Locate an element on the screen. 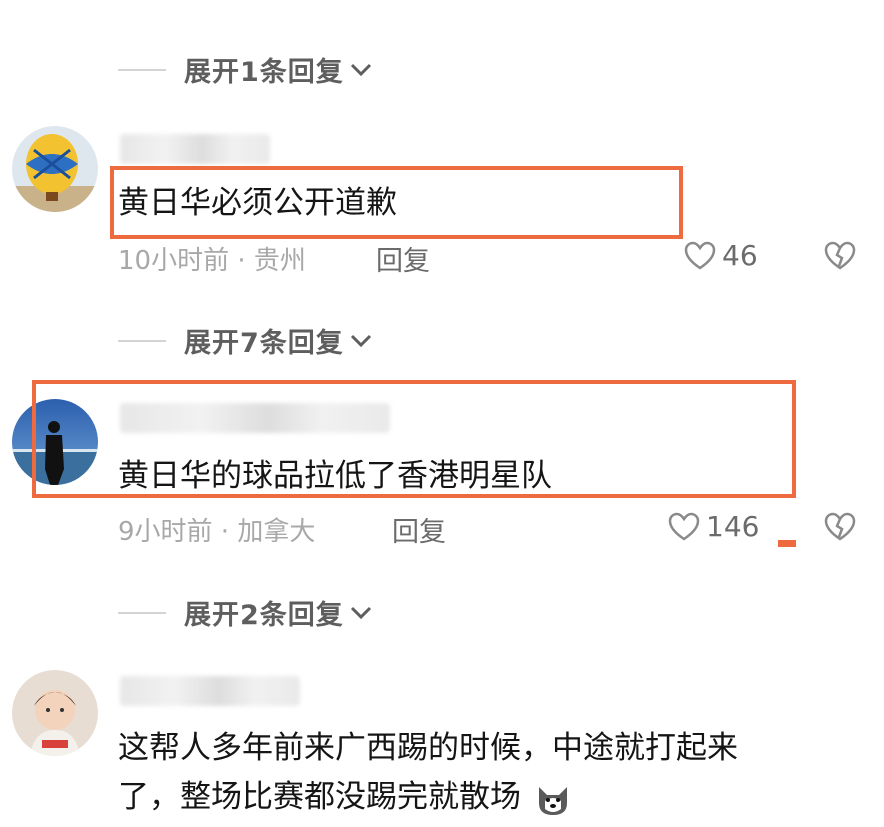 Image resolution: width=884 pixels, height=827 pixels. comment-text-line-2-text: 了，整场比赛都没踢完就散场 is located at coordinates (319, 797).